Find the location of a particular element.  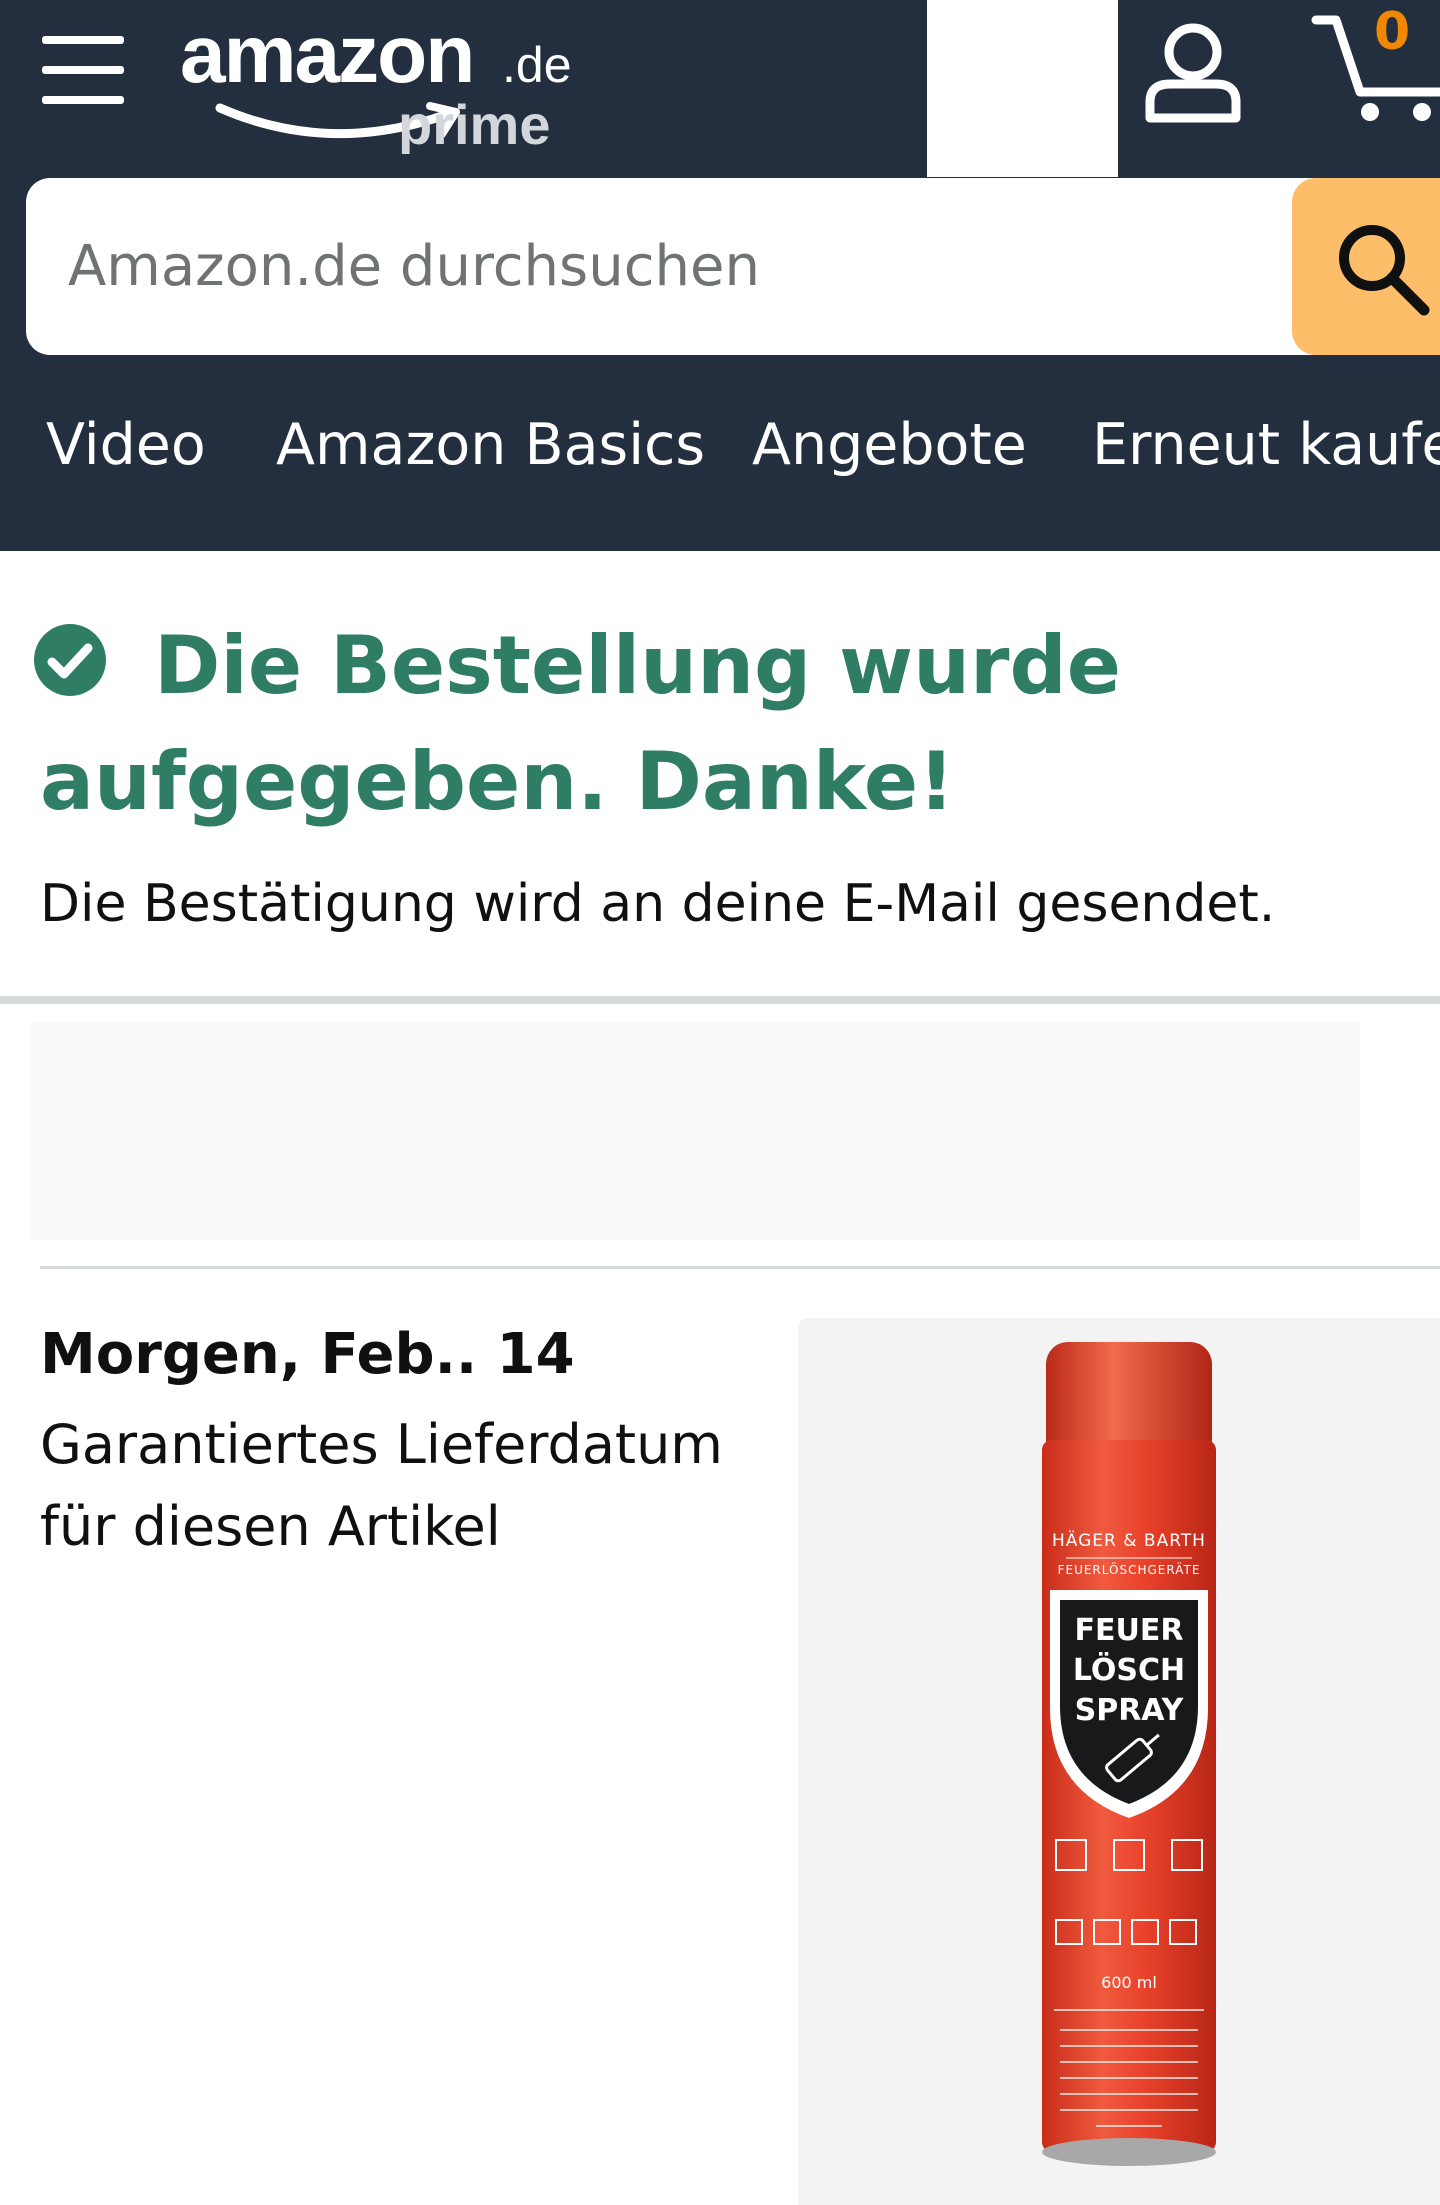

account-icon is located at coordinates (1193, 75).